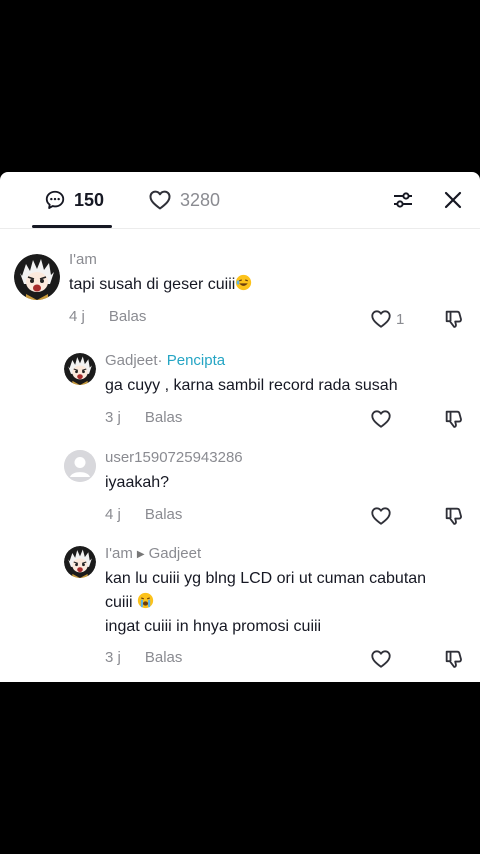  I want to click on tab-comments: 150, so click(74, 200).